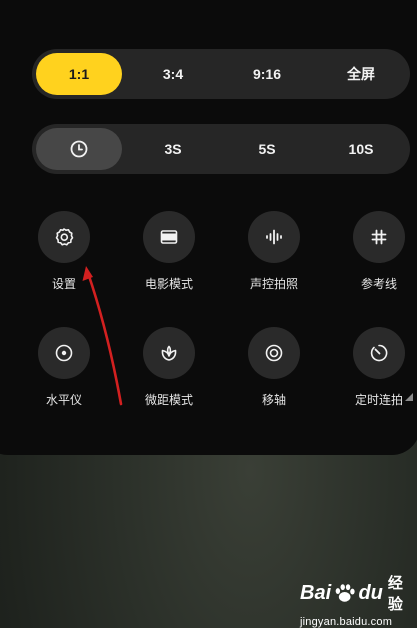 This screenshot has height=628, width=417. Describe the element at coordinates (63, 400) in the screenshot. I see `tile-level-label: 水平仪` at that location.